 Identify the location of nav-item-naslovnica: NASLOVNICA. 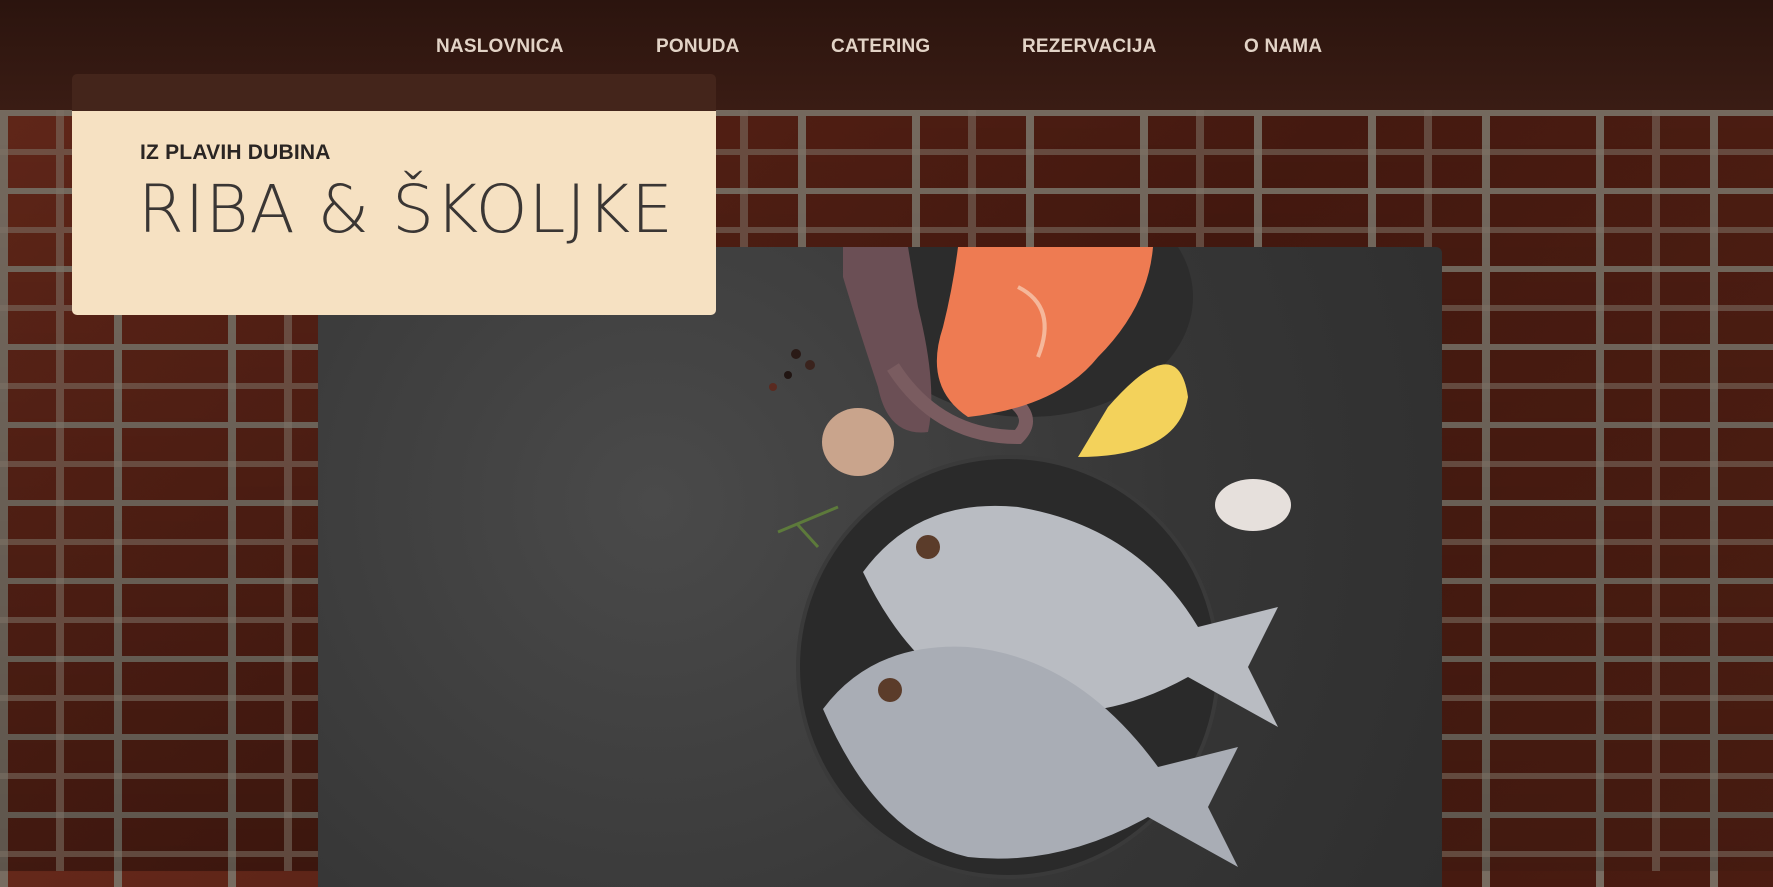
(500, 47).